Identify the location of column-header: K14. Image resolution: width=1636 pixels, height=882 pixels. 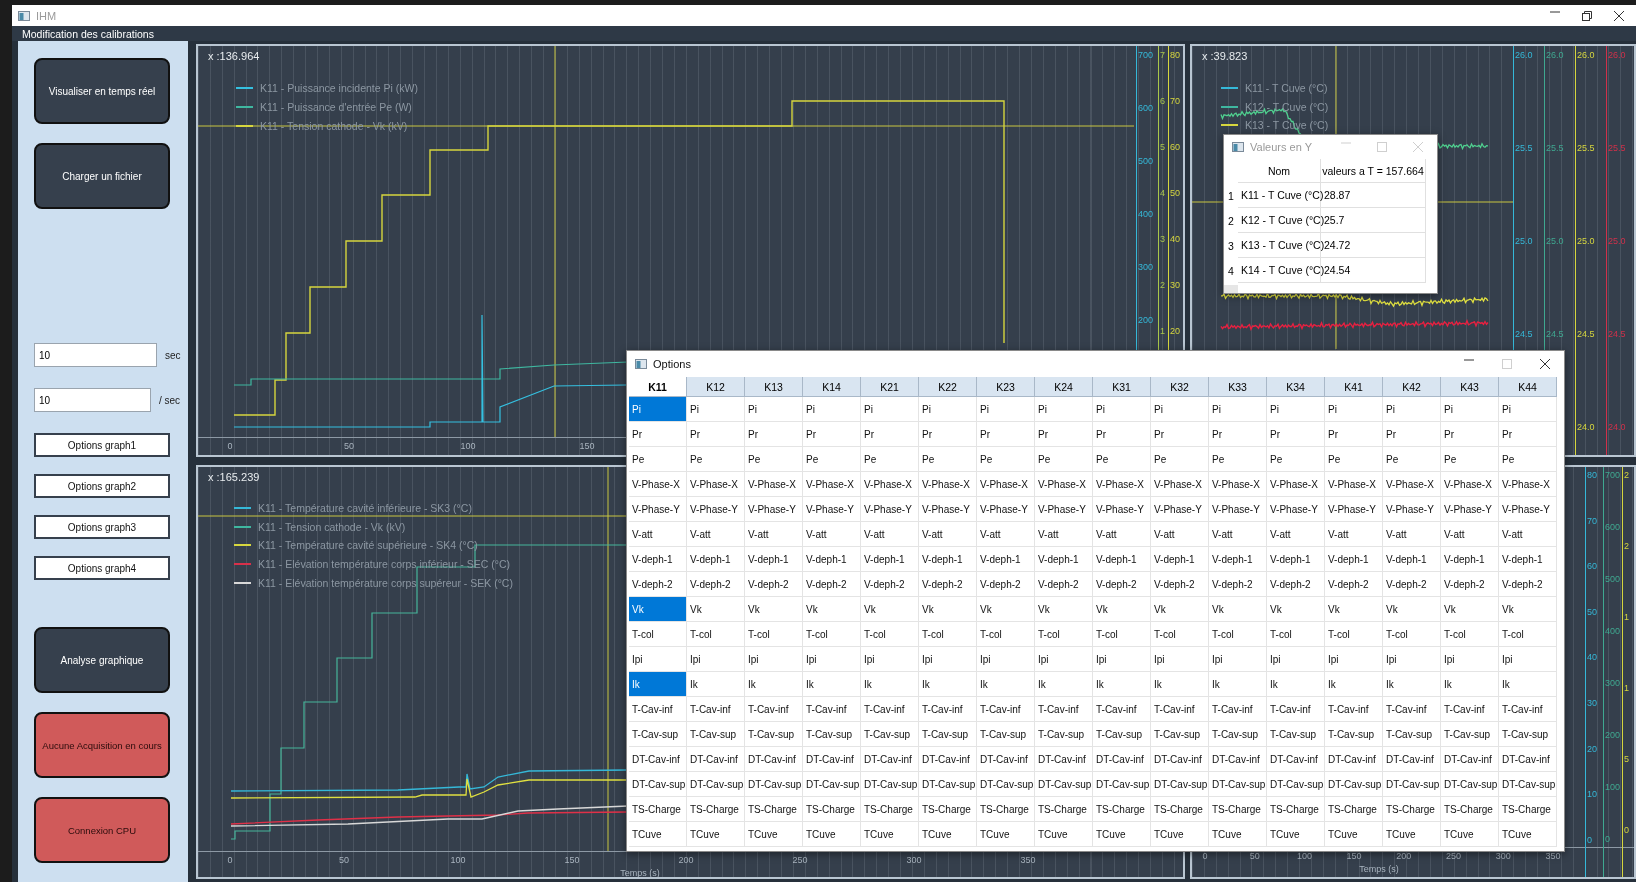
(832, 387).